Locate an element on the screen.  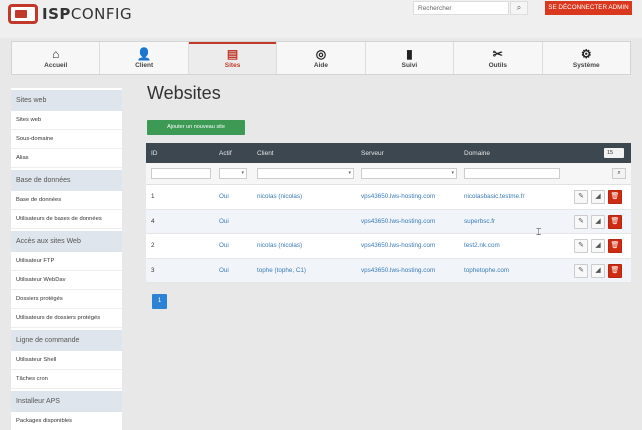
nav-sites: ▤ Sites is located at coordinates (233, 58).